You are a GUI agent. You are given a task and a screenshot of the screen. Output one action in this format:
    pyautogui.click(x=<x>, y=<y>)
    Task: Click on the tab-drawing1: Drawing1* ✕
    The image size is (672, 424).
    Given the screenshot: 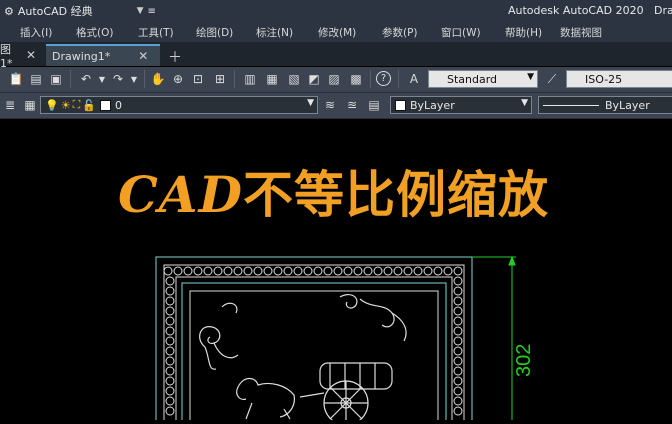 What is the action you would take?
    pyautogui.click(x=103, y=55)
    